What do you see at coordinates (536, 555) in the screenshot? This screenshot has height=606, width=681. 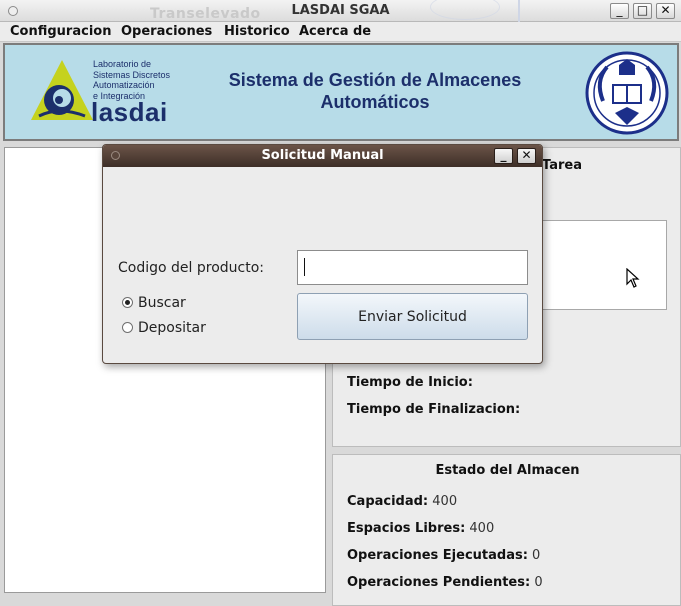 I see `executed-ops-value: 0` at bounding box center [536, 555].